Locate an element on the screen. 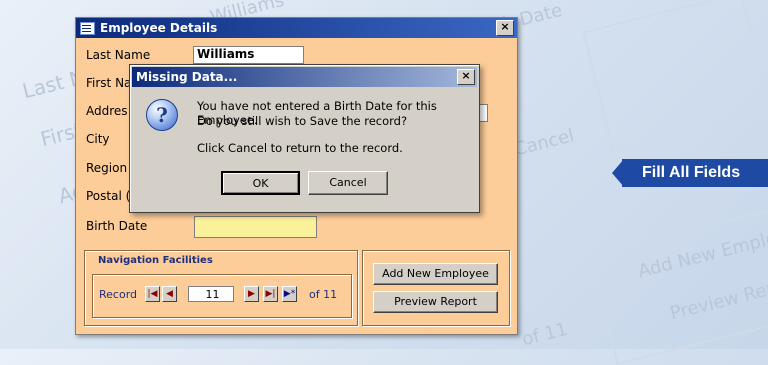  ghost-box-right is located at coordinates (675, 76).